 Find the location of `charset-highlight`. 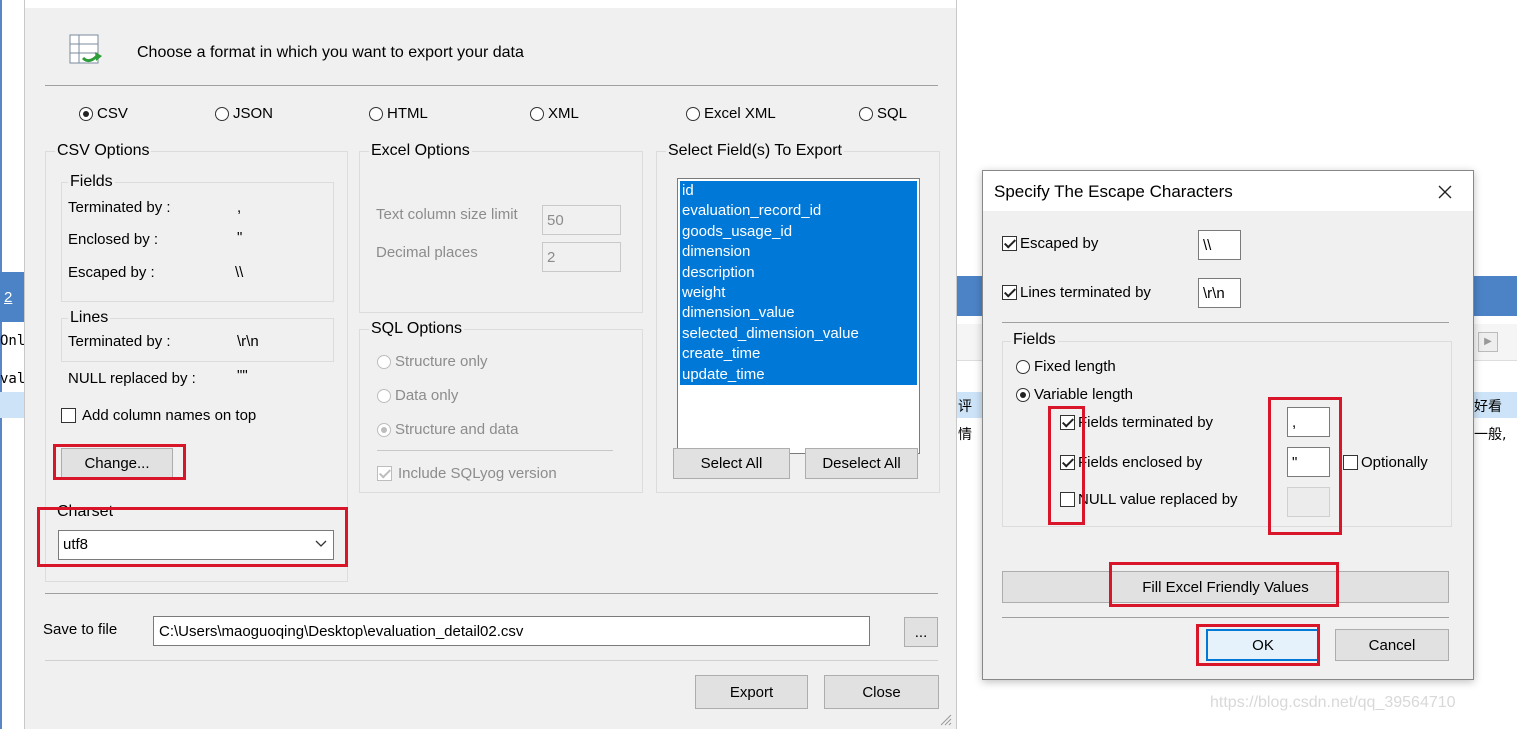

charset-highlight is located at coordinates (192, 537).